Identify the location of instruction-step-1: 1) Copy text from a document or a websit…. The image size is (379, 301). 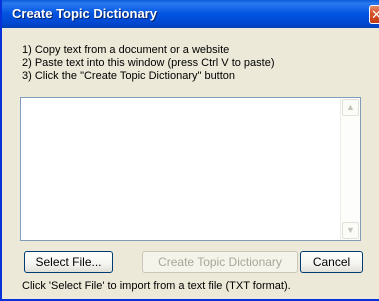
(126, 50).